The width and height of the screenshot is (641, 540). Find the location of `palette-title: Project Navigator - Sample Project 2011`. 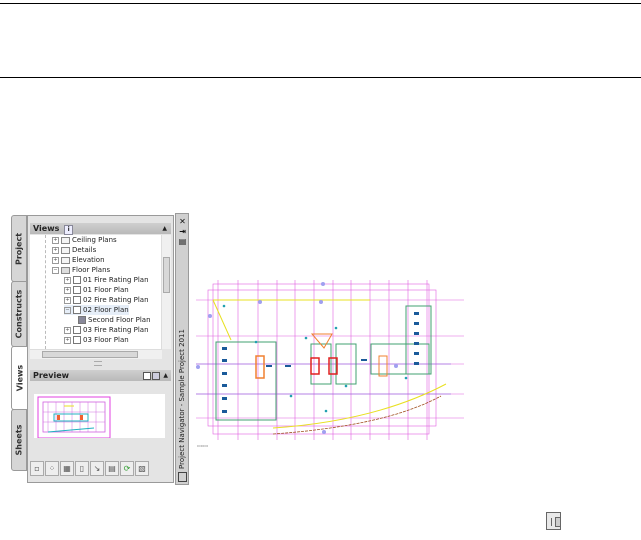

palette-title: Project Navigator - Sample Project 2011 is located at coordinates (182, 399).